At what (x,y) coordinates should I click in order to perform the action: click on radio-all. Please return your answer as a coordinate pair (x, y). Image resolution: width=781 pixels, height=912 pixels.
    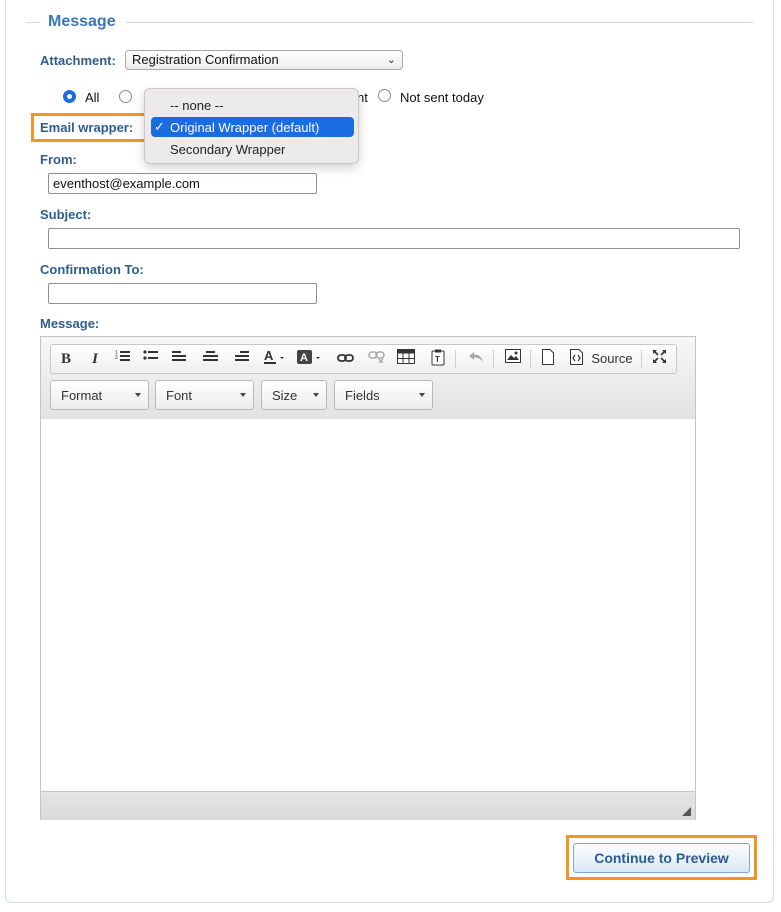
    Looking at the image, I should click on (69, 96).